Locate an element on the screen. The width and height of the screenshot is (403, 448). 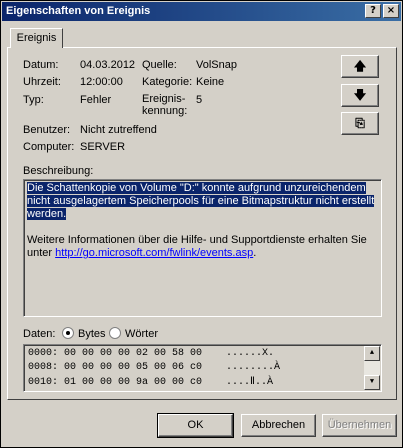
computer-label: Computer: is located at coordinates (49, 147).